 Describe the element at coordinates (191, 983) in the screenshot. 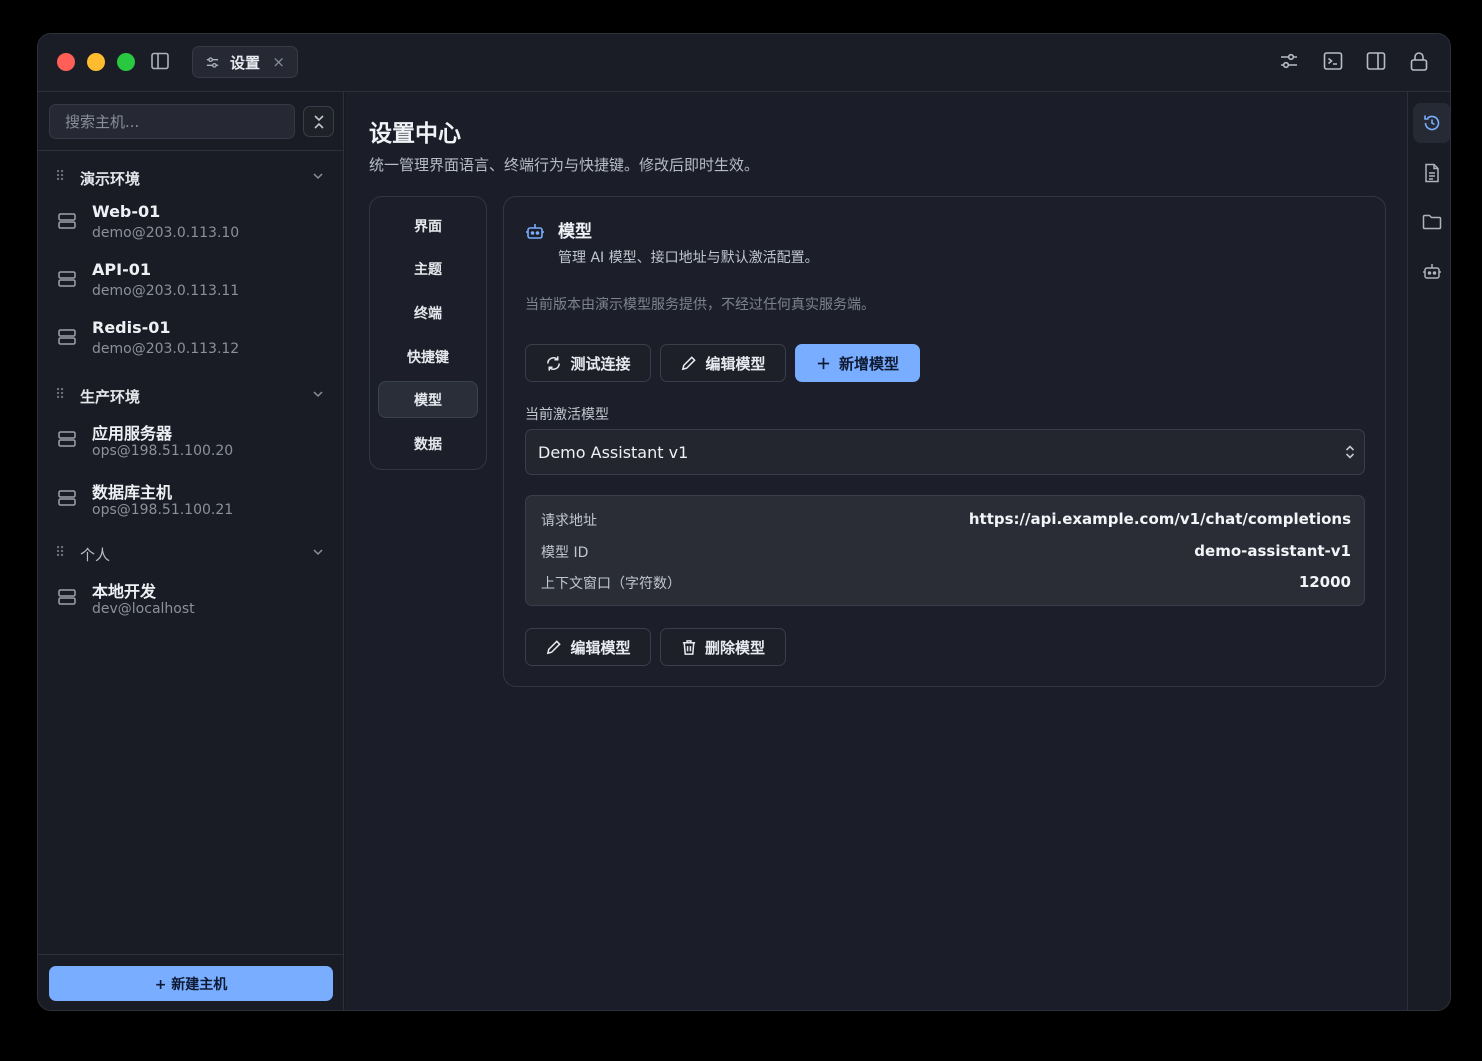

I see `new-host-button: + 新建主机` at that location.